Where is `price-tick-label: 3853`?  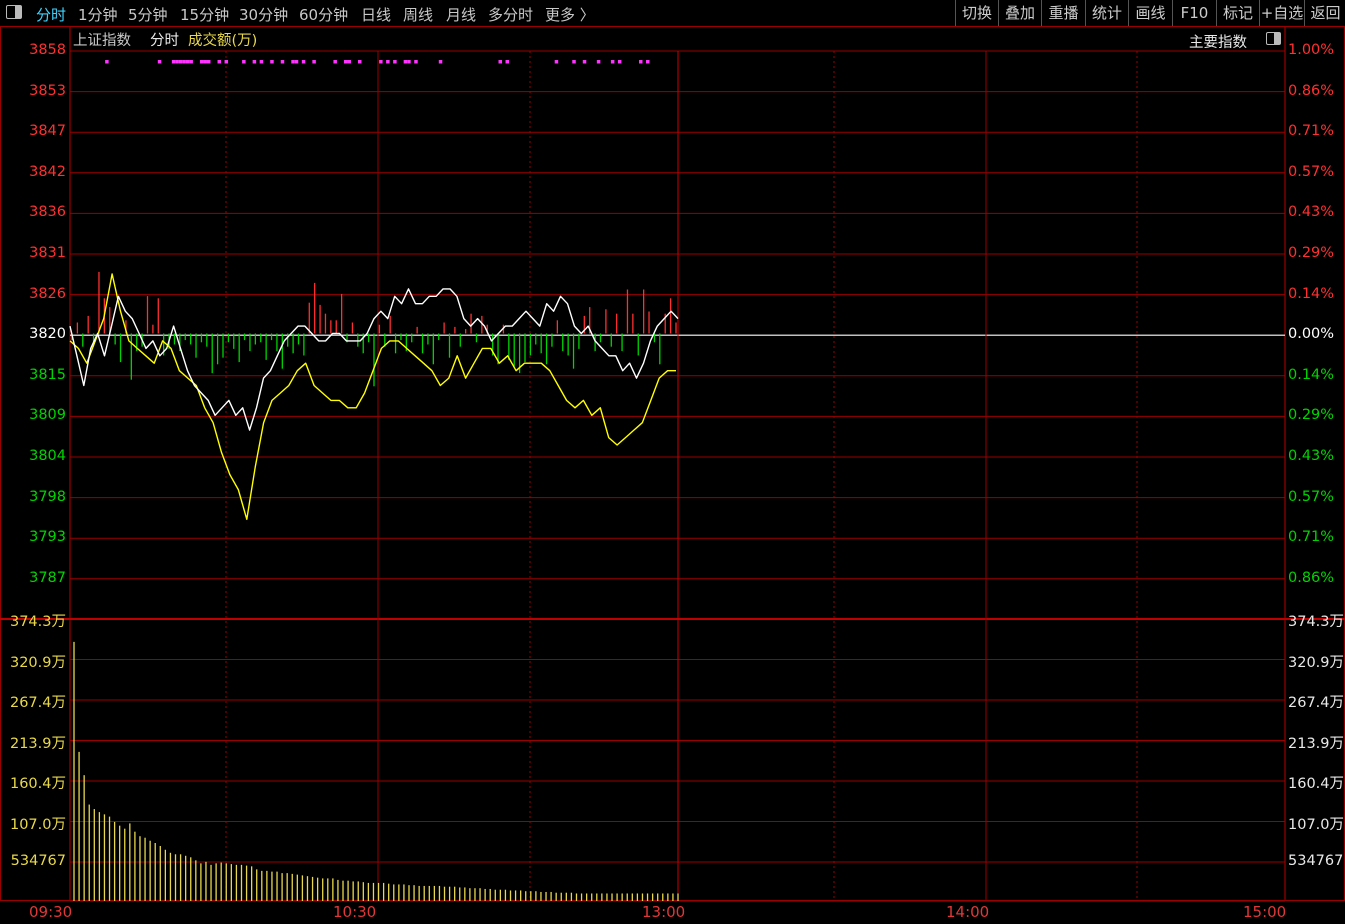 price-tick-label: 3853 is located at coordinates (47, 90).